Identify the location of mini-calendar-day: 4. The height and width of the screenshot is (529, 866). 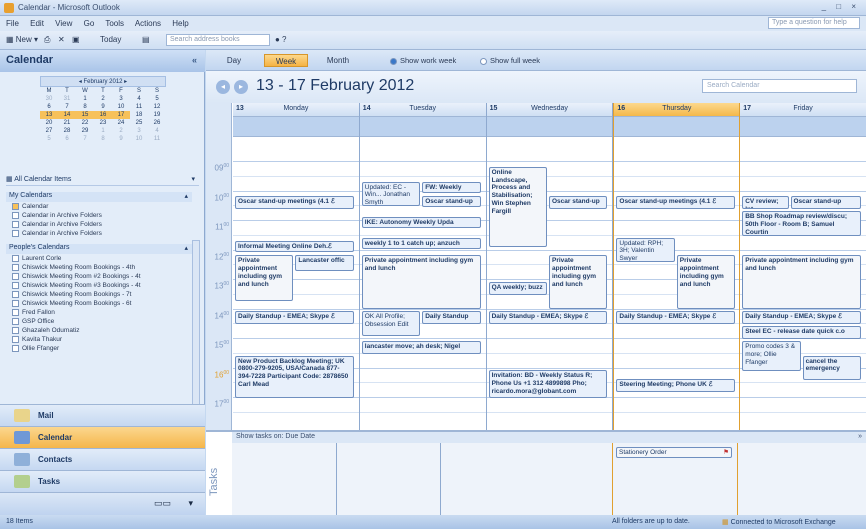
(157, 131).